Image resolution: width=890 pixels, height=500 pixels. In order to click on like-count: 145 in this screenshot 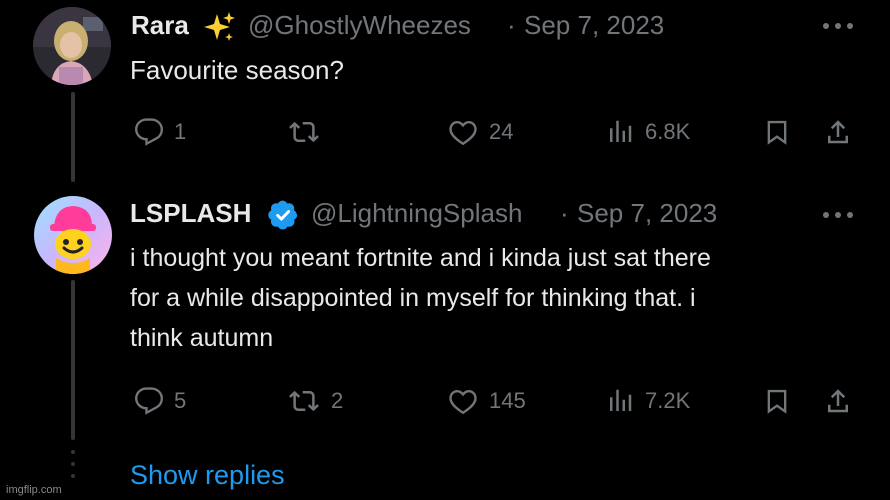, I will do `click(507, 400)`.